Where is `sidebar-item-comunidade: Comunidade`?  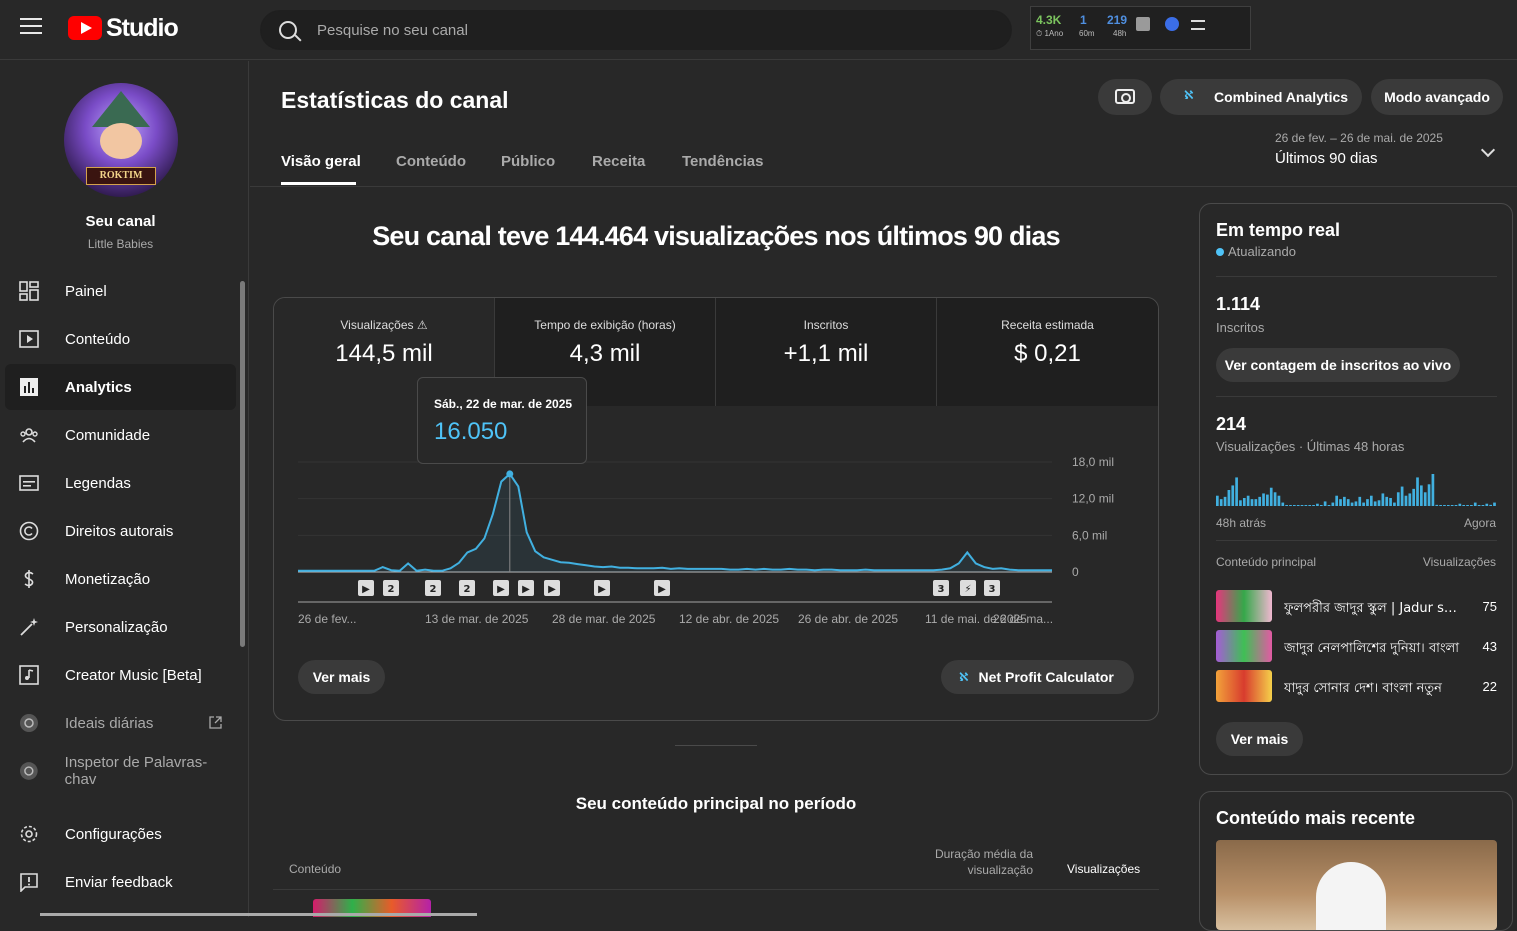 sidebar-item-comunidade: Comunidade is located at coordinates (120, 435).